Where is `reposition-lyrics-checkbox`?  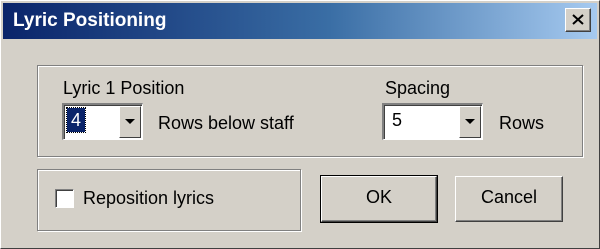
reposition-lyrics-checkbox is located at coordinates (64, 198).